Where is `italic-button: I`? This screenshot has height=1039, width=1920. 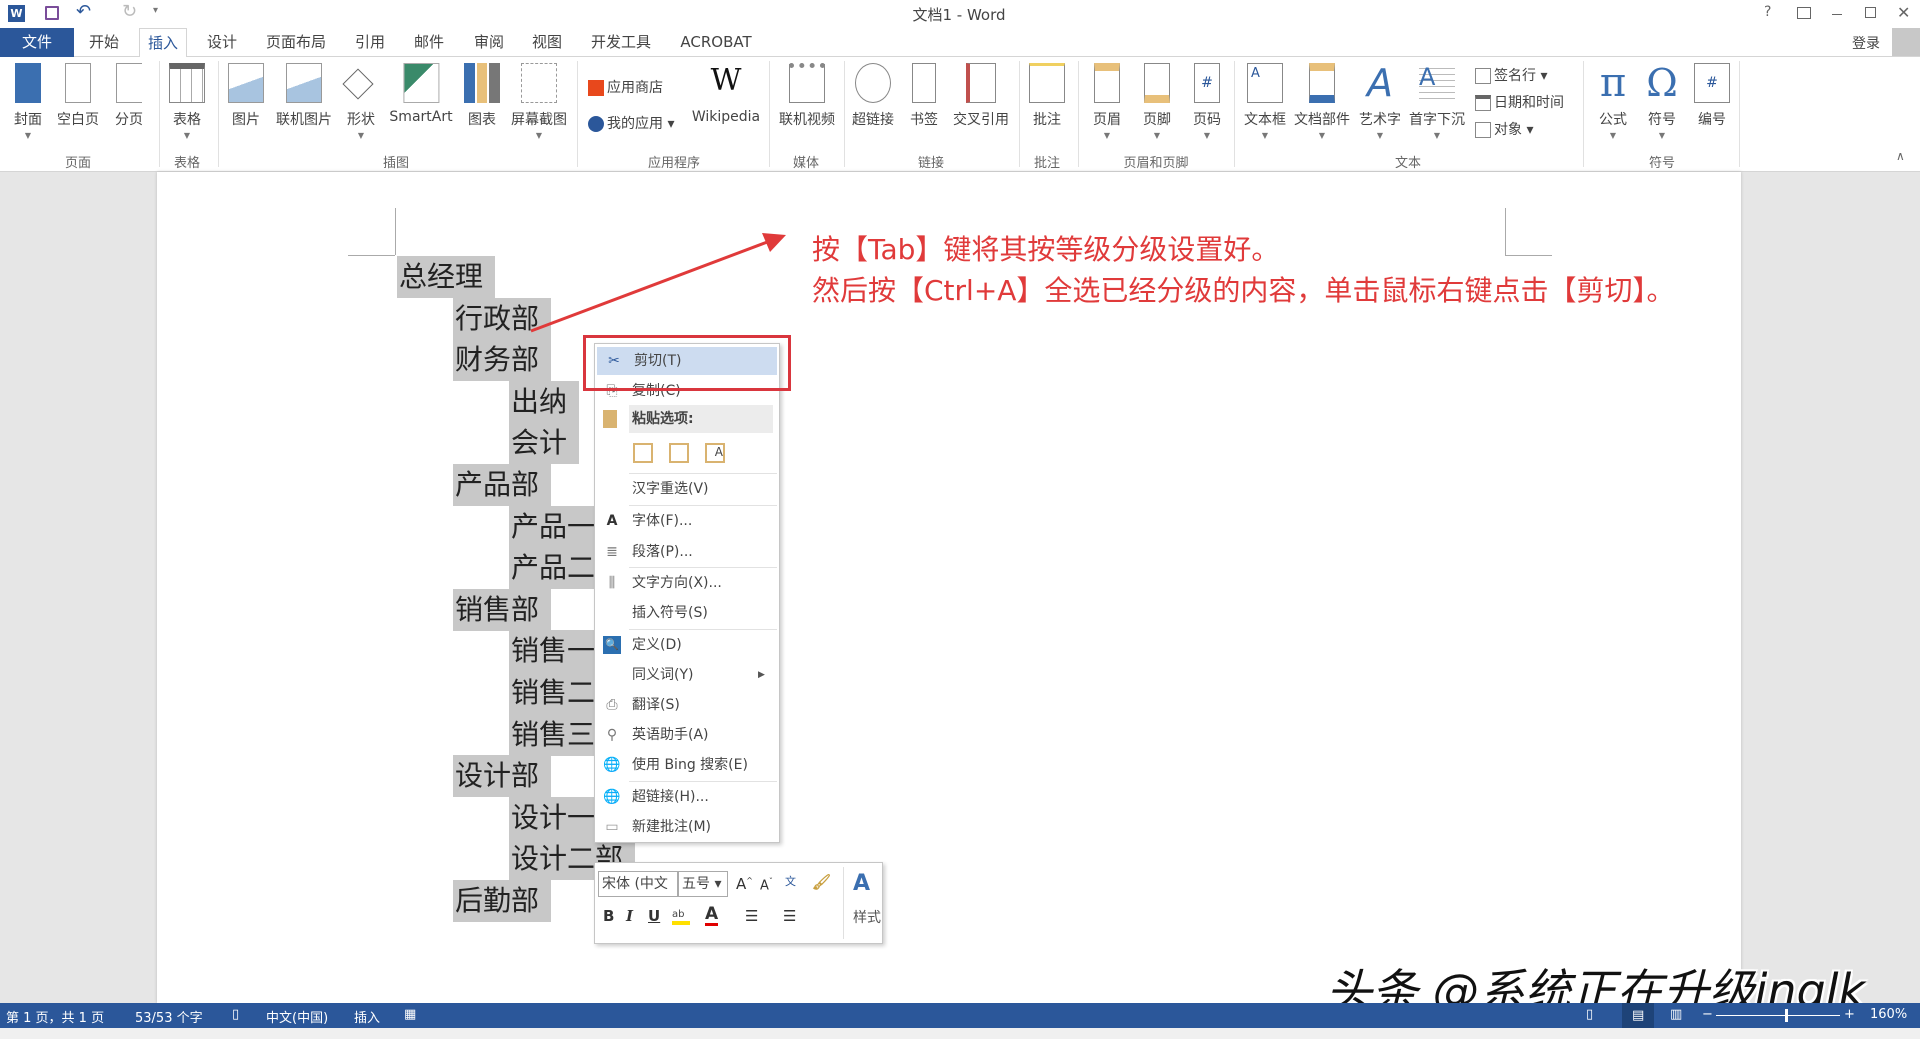 italic-button: I is located at coordinates (629, 916).